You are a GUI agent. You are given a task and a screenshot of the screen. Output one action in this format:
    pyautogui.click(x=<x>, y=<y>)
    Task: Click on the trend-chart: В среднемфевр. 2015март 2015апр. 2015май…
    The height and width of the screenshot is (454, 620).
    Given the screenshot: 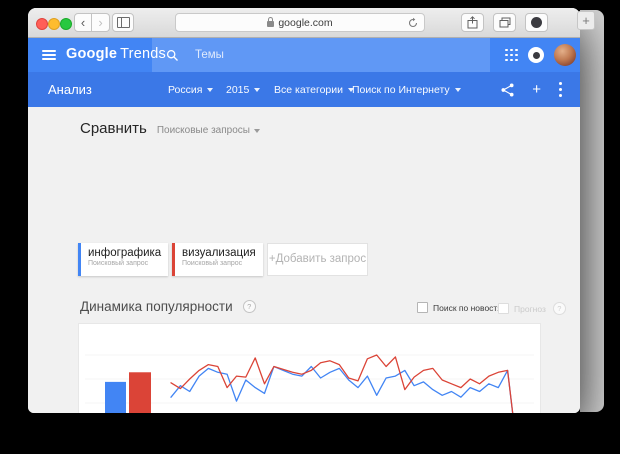 What is the action you would take?
    pyautogui.click(x=309, y=383)
    